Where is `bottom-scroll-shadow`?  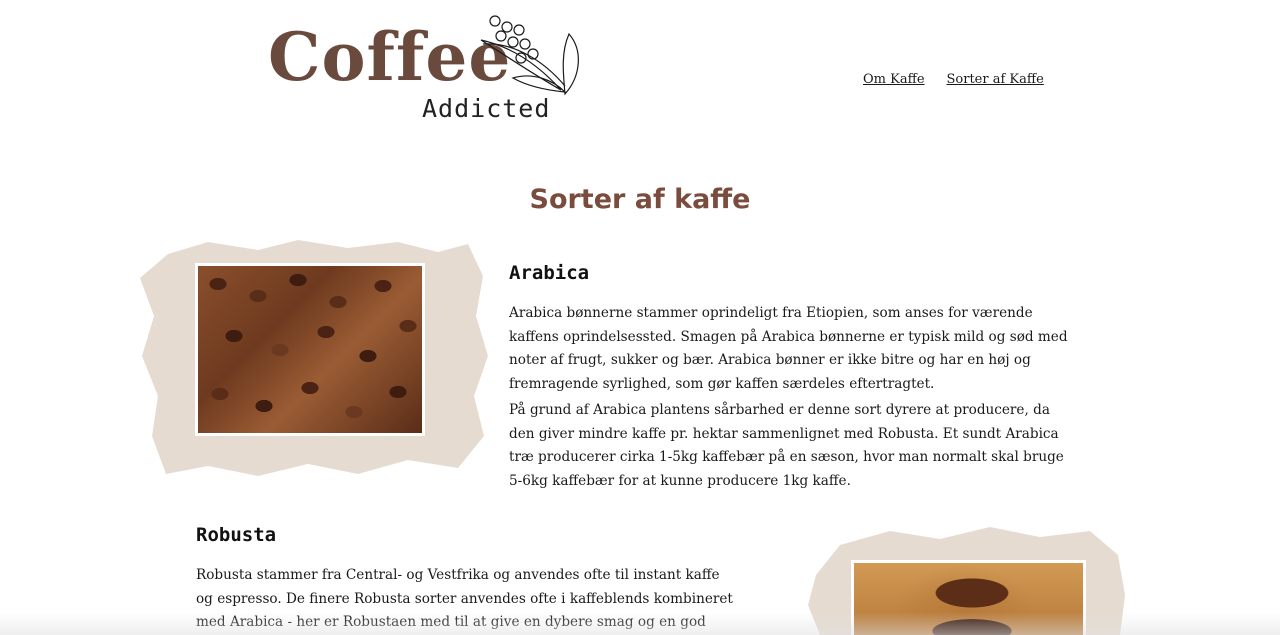 bottom-scroll-shadow is located at coordinates (640, 623).